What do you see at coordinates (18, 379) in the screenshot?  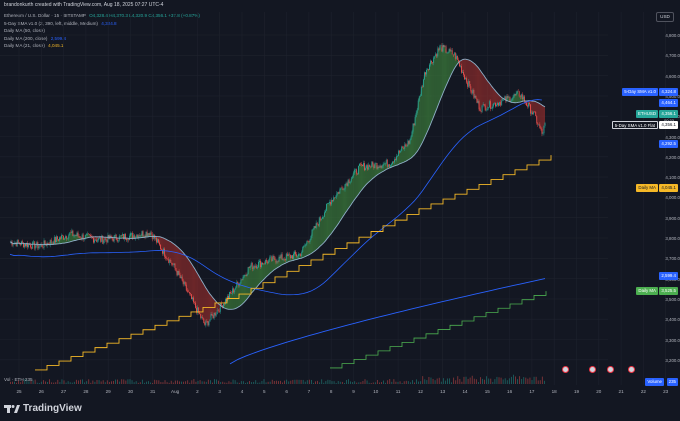 I see `volume-indicator-label: Vol · ETH 235` at bounding box center [18, 379].